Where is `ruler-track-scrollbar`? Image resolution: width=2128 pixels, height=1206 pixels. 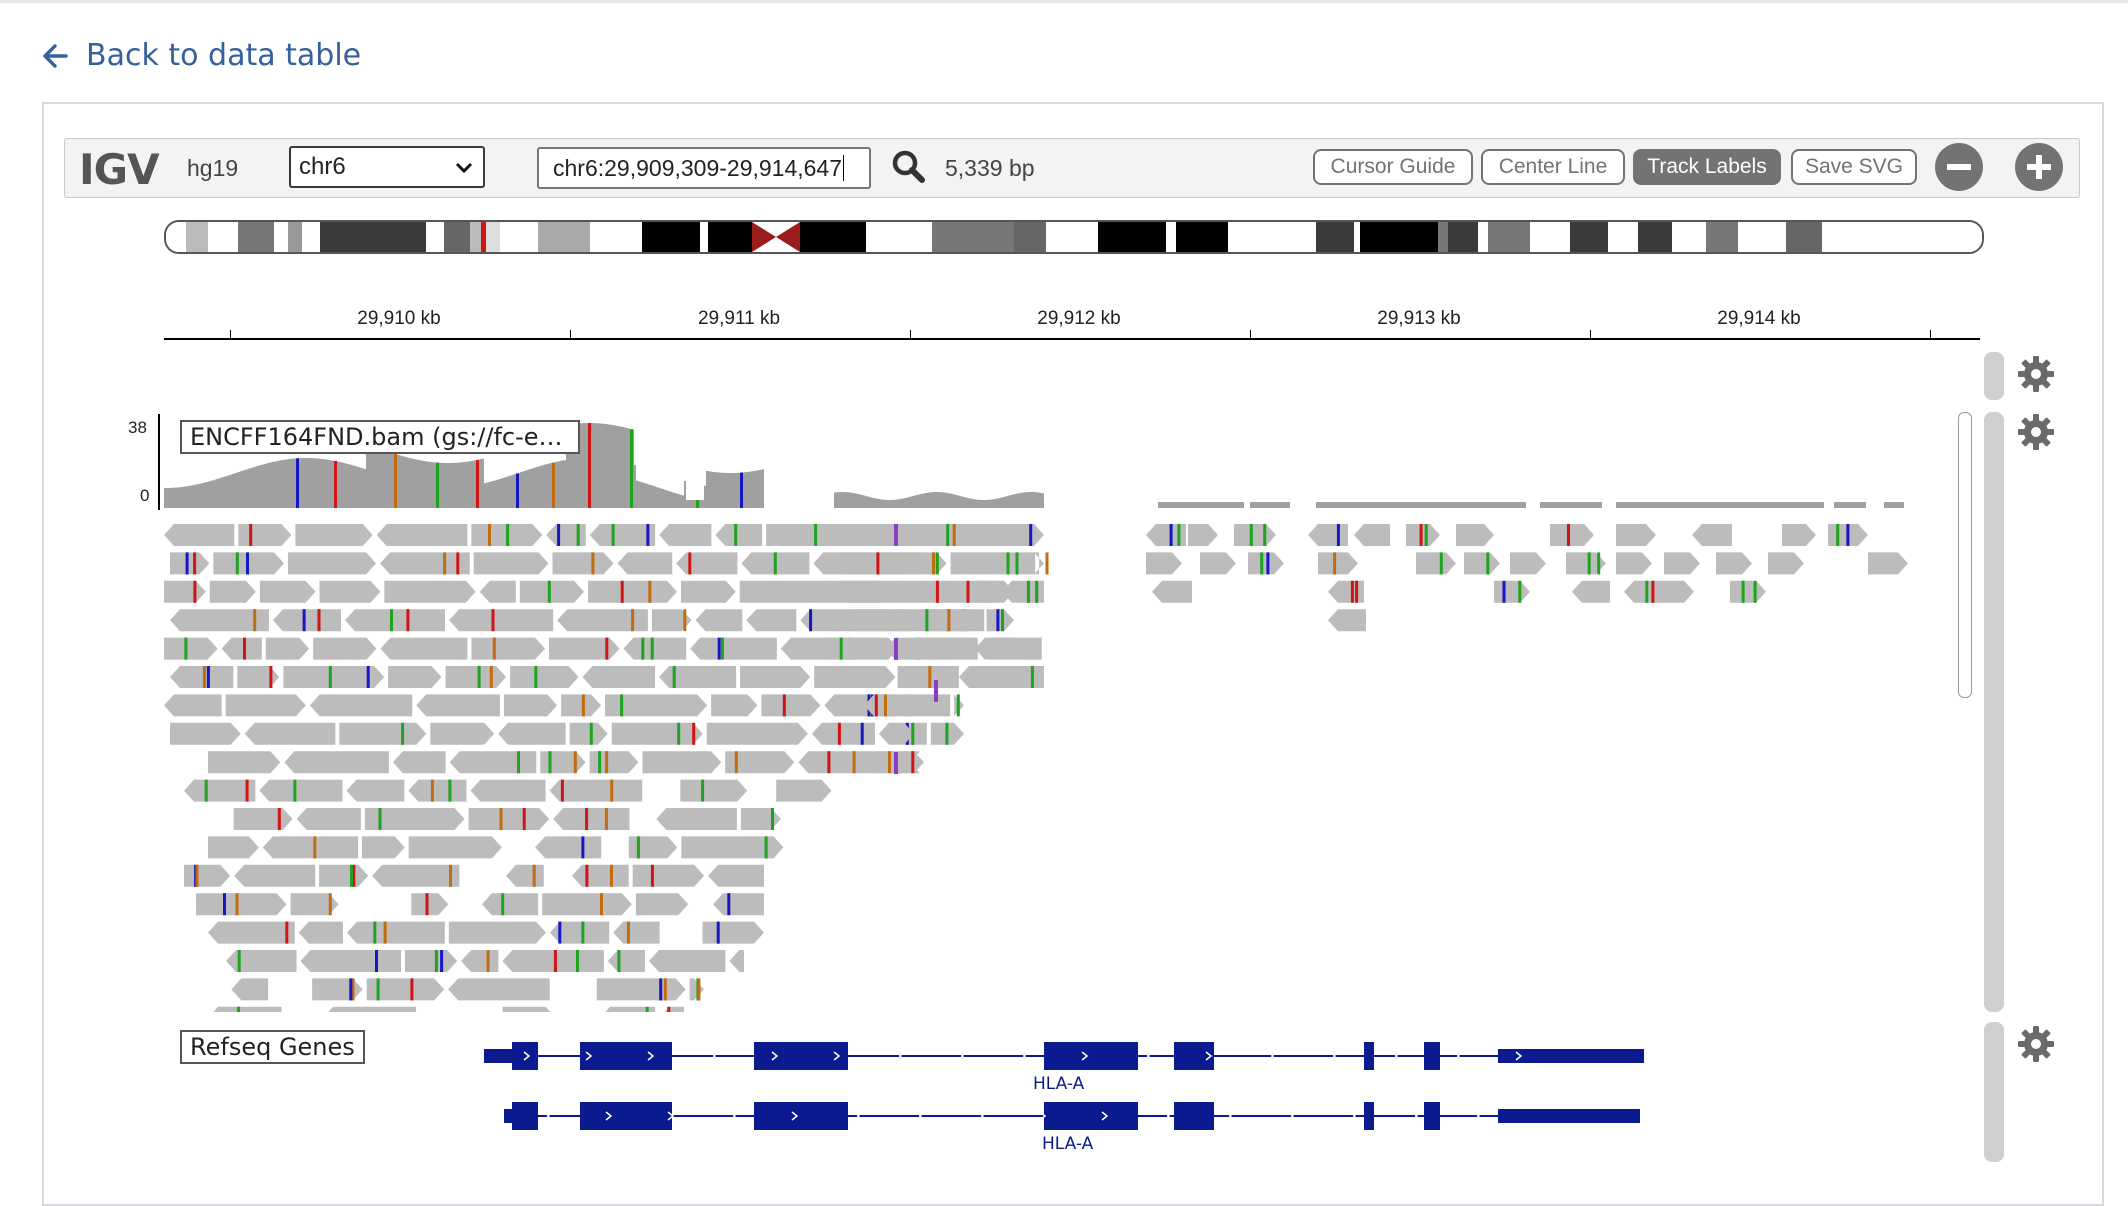 ruler-track-scrollbar is located at coordinates (1994, 376).